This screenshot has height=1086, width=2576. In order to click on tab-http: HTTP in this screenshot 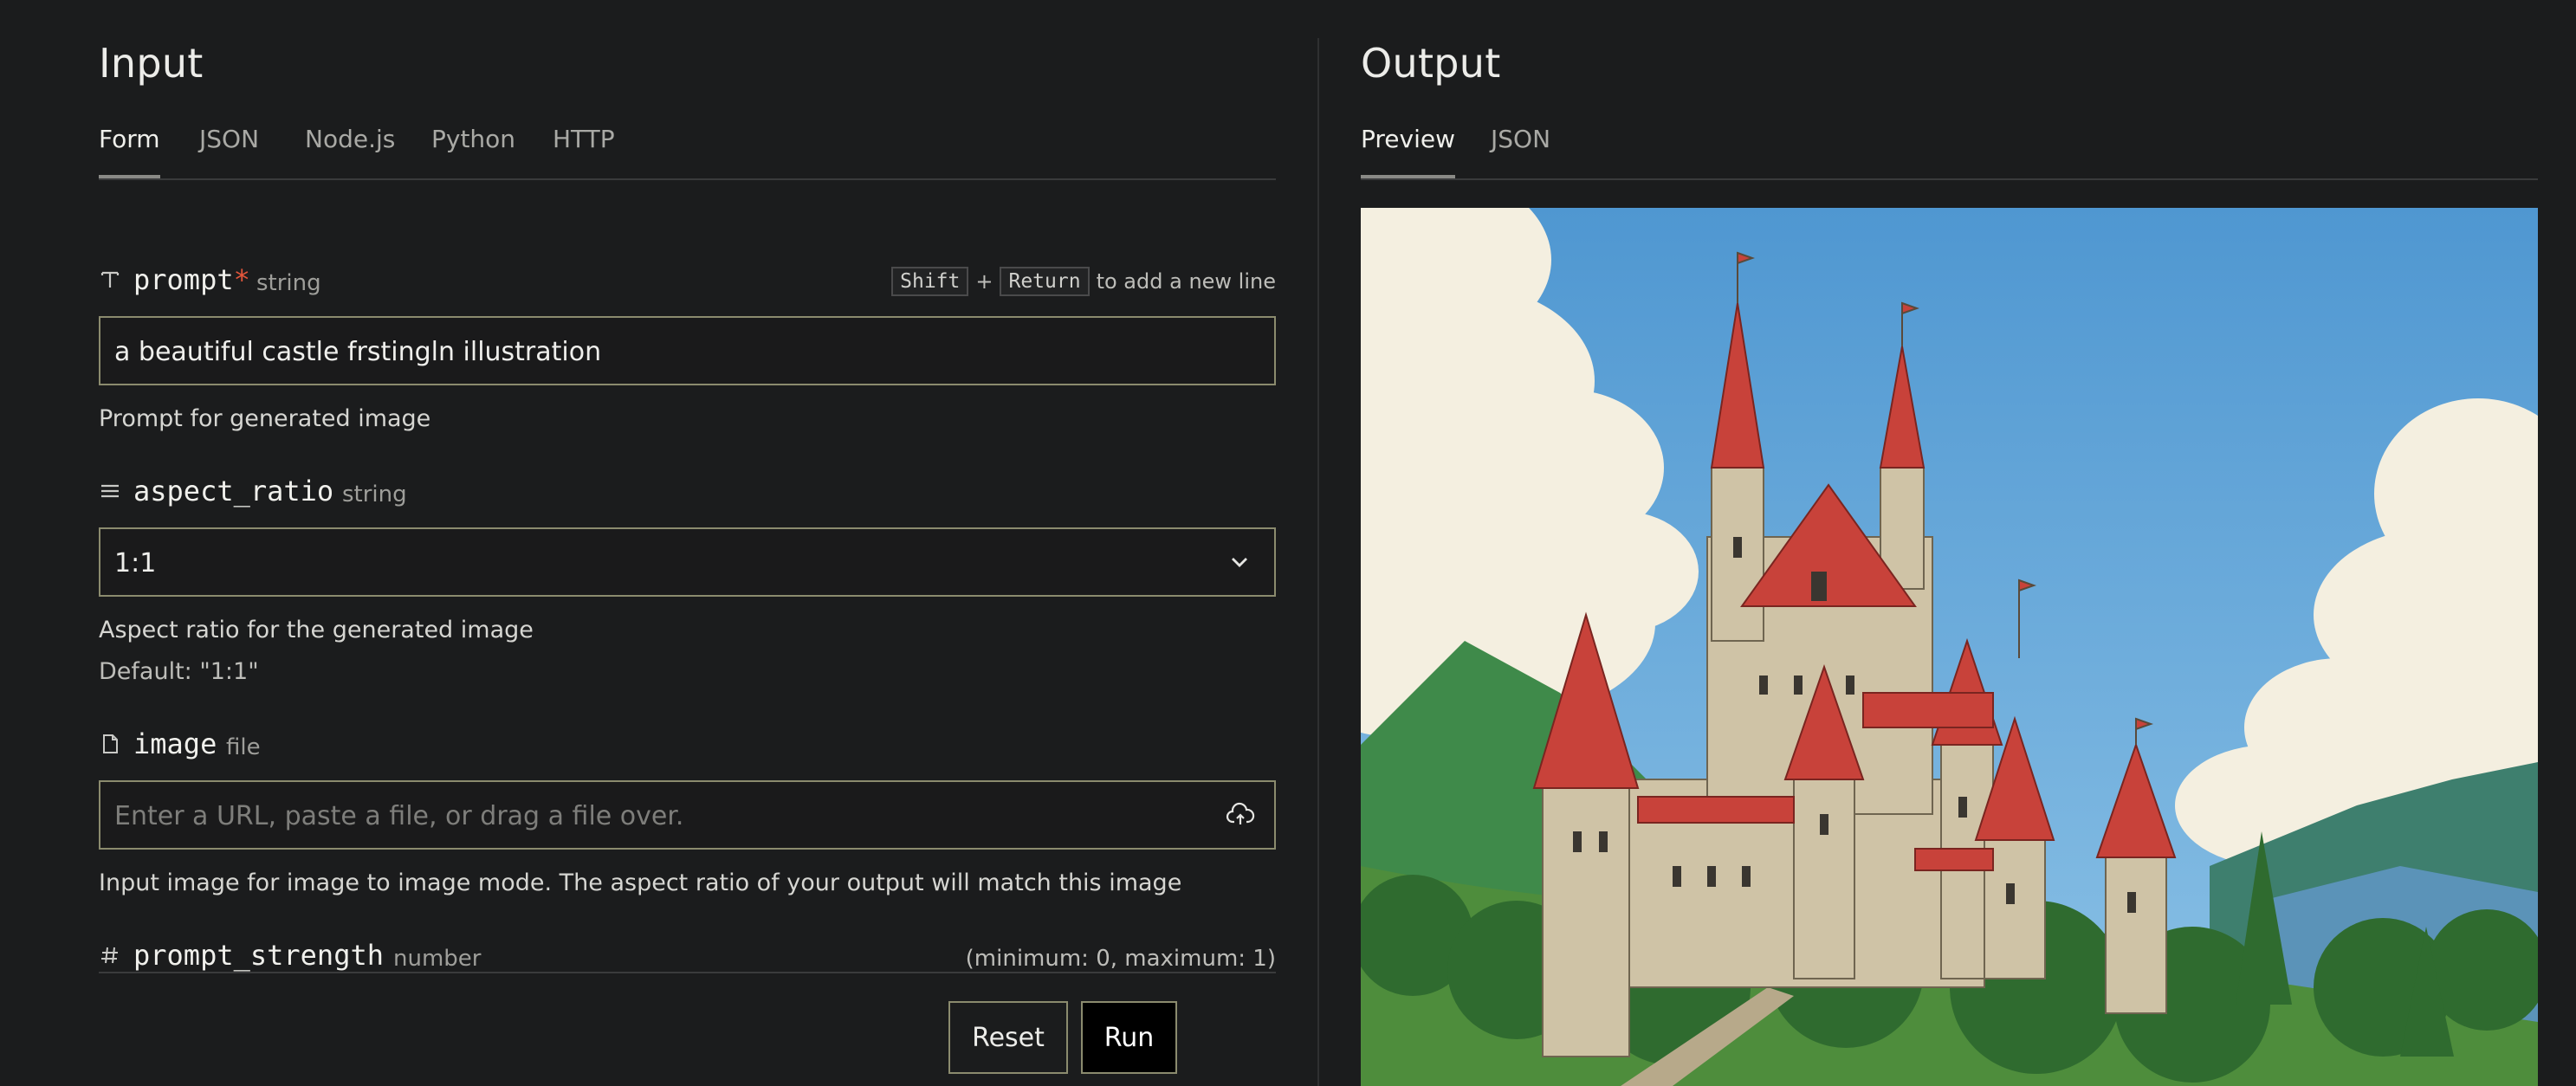, I will do `click(584, 139)`.